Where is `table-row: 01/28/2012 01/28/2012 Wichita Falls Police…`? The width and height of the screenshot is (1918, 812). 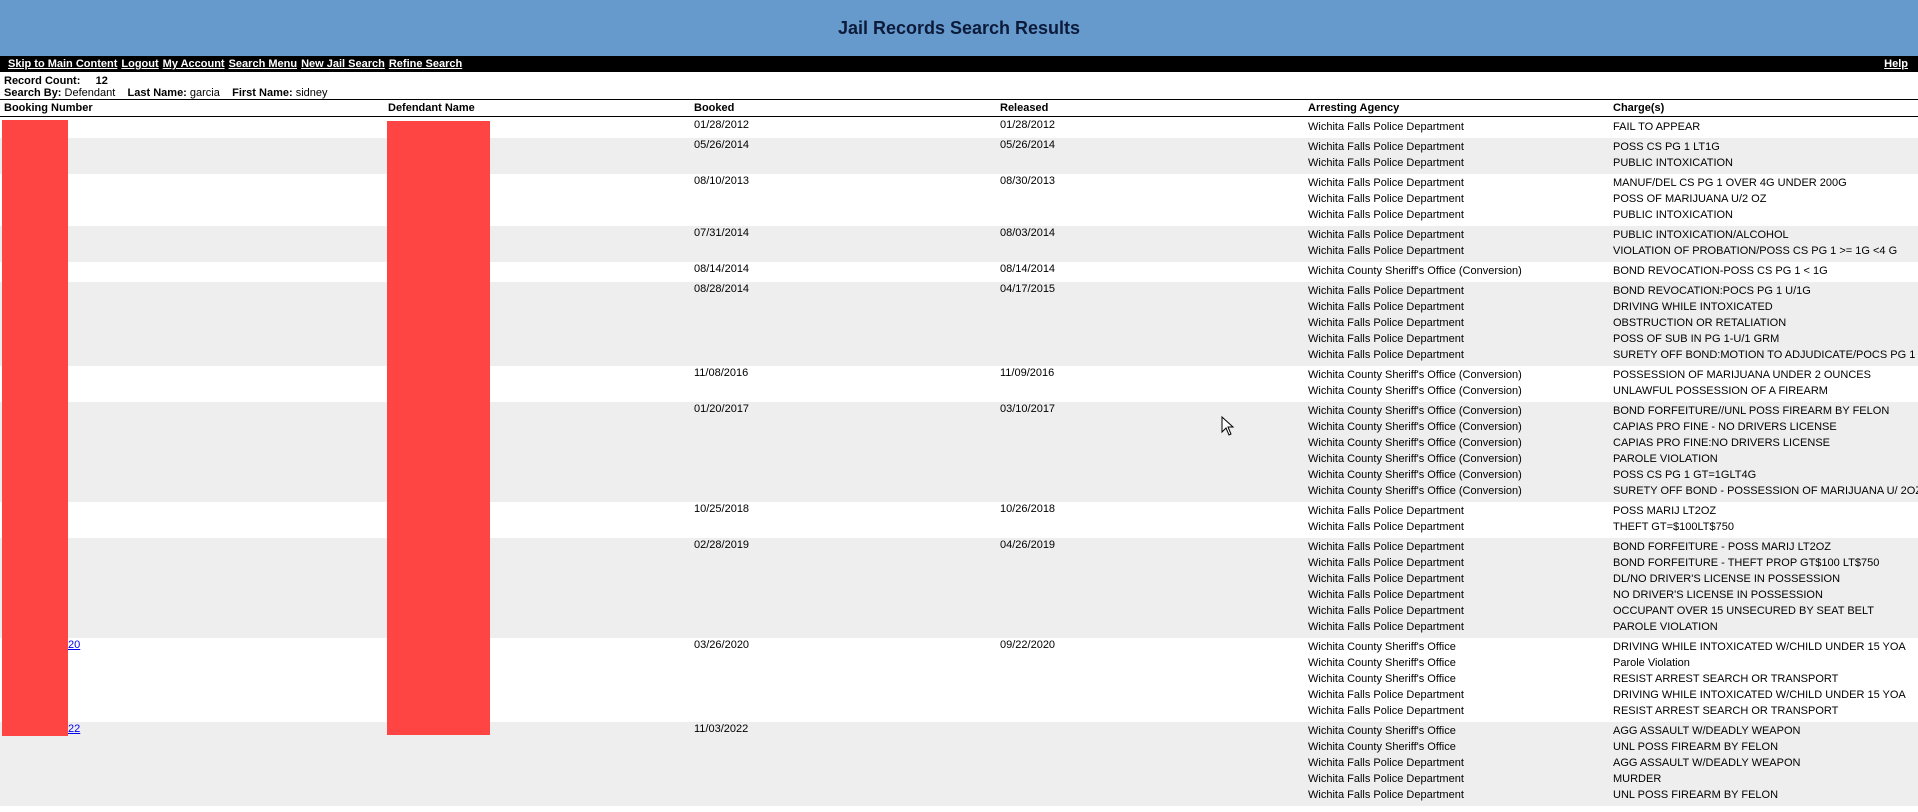
table-row: 01/28/2012 01/28/2012 Wichita Falls Police… is located at coordinates (959, 128).